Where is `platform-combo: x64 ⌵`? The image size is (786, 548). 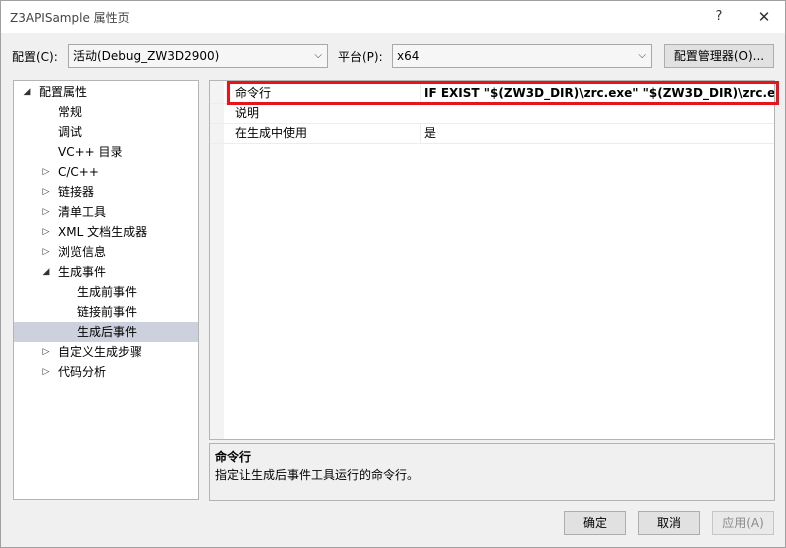
platform-combo: x64 ⌵ is located at coordinates (522, 56).